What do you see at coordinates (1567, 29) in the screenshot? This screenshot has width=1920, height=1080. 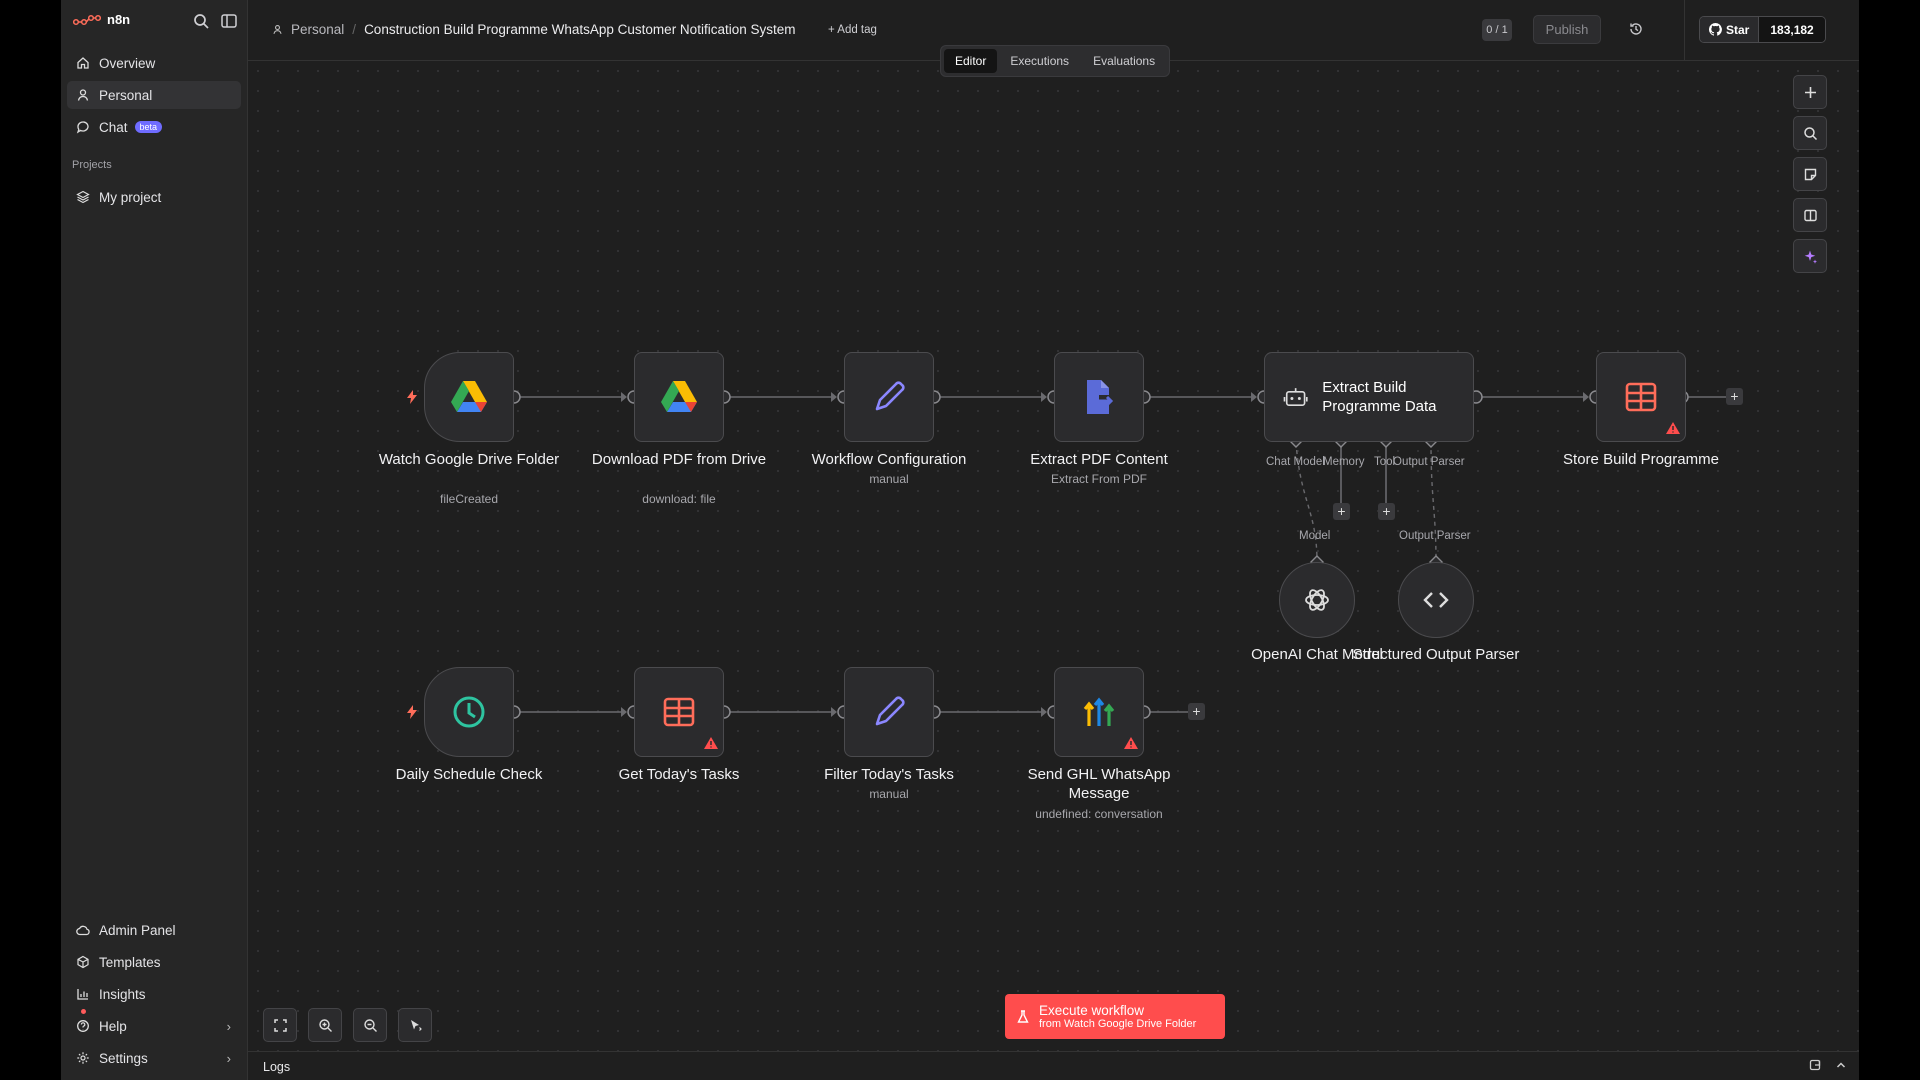 I see `publish-button: Publish` at bounding box center [1567, 29].